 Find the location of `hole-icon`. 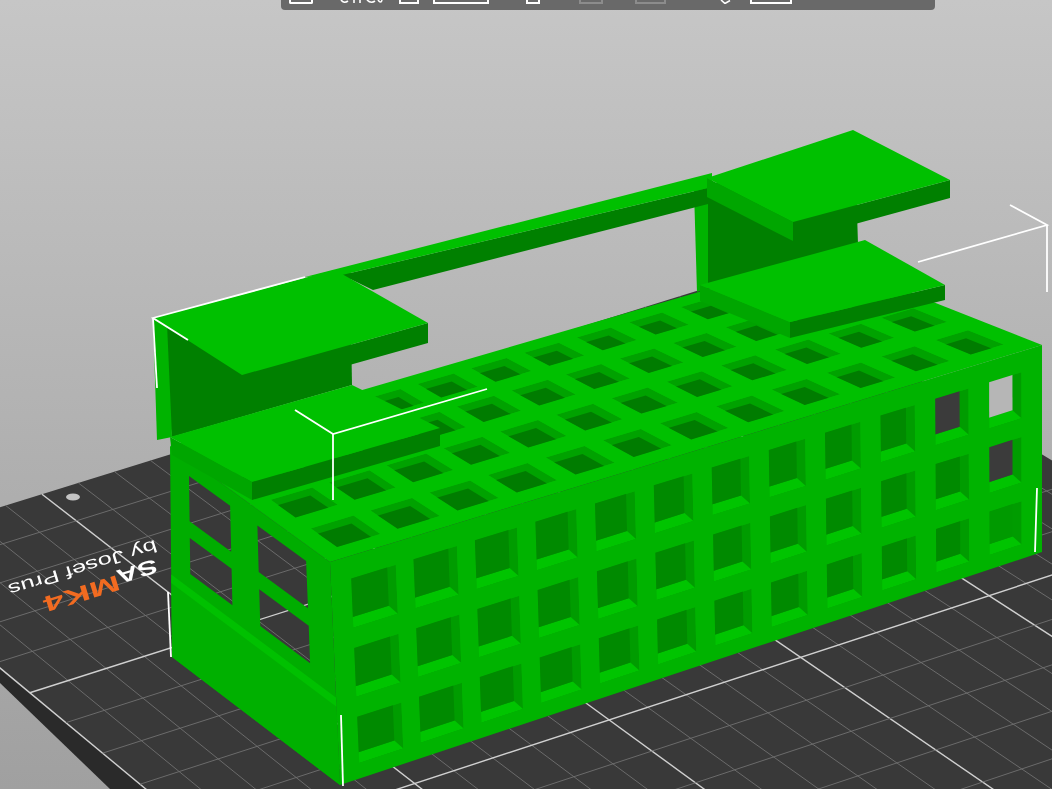

hole-icon is located at coordinates (73, 497).